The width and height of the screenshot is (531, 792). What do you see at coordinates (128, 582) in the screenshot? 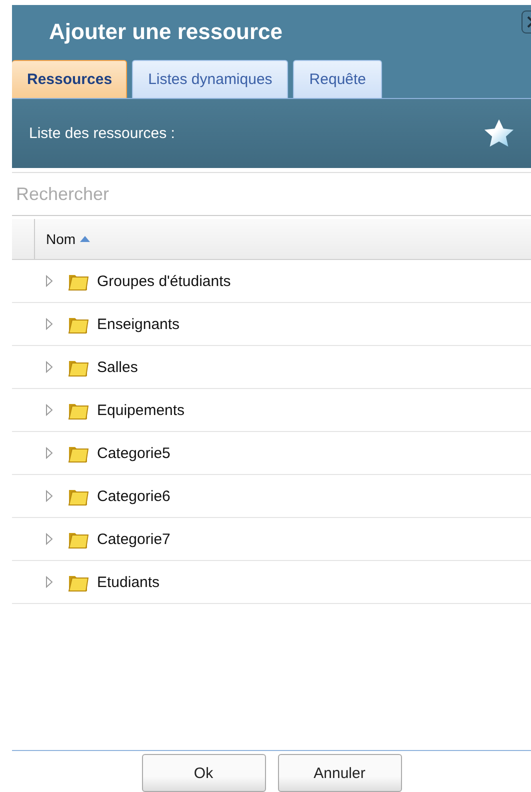
I see `tree-item: Etudiants` at bounding box center [128, 582].